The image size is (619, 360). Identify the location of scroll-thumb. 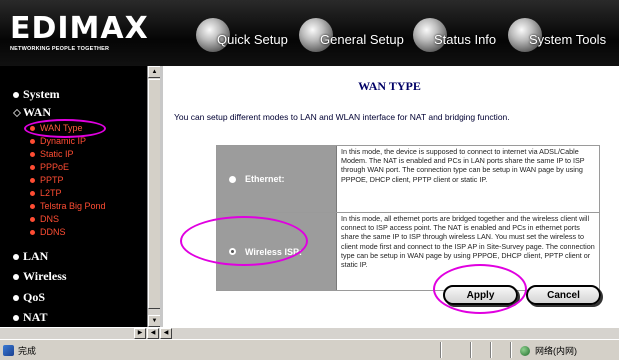
(154, 194).